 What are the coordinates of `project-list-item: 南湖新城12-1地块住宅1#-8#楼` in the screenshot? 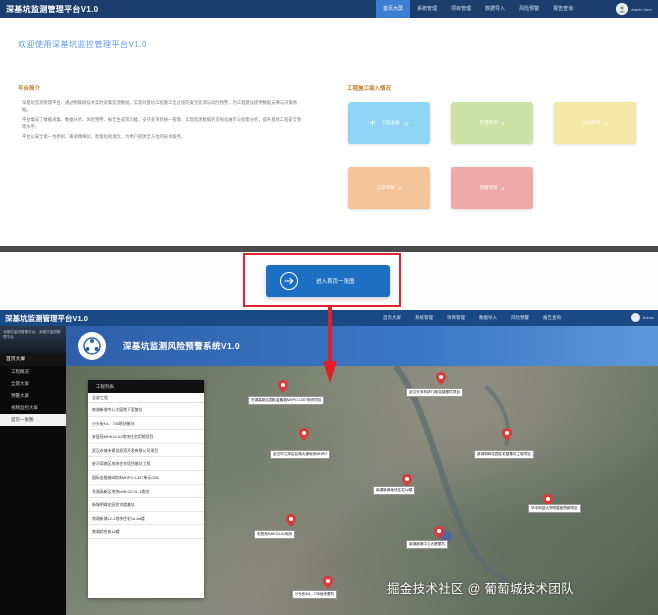 It's located at (146, 519).